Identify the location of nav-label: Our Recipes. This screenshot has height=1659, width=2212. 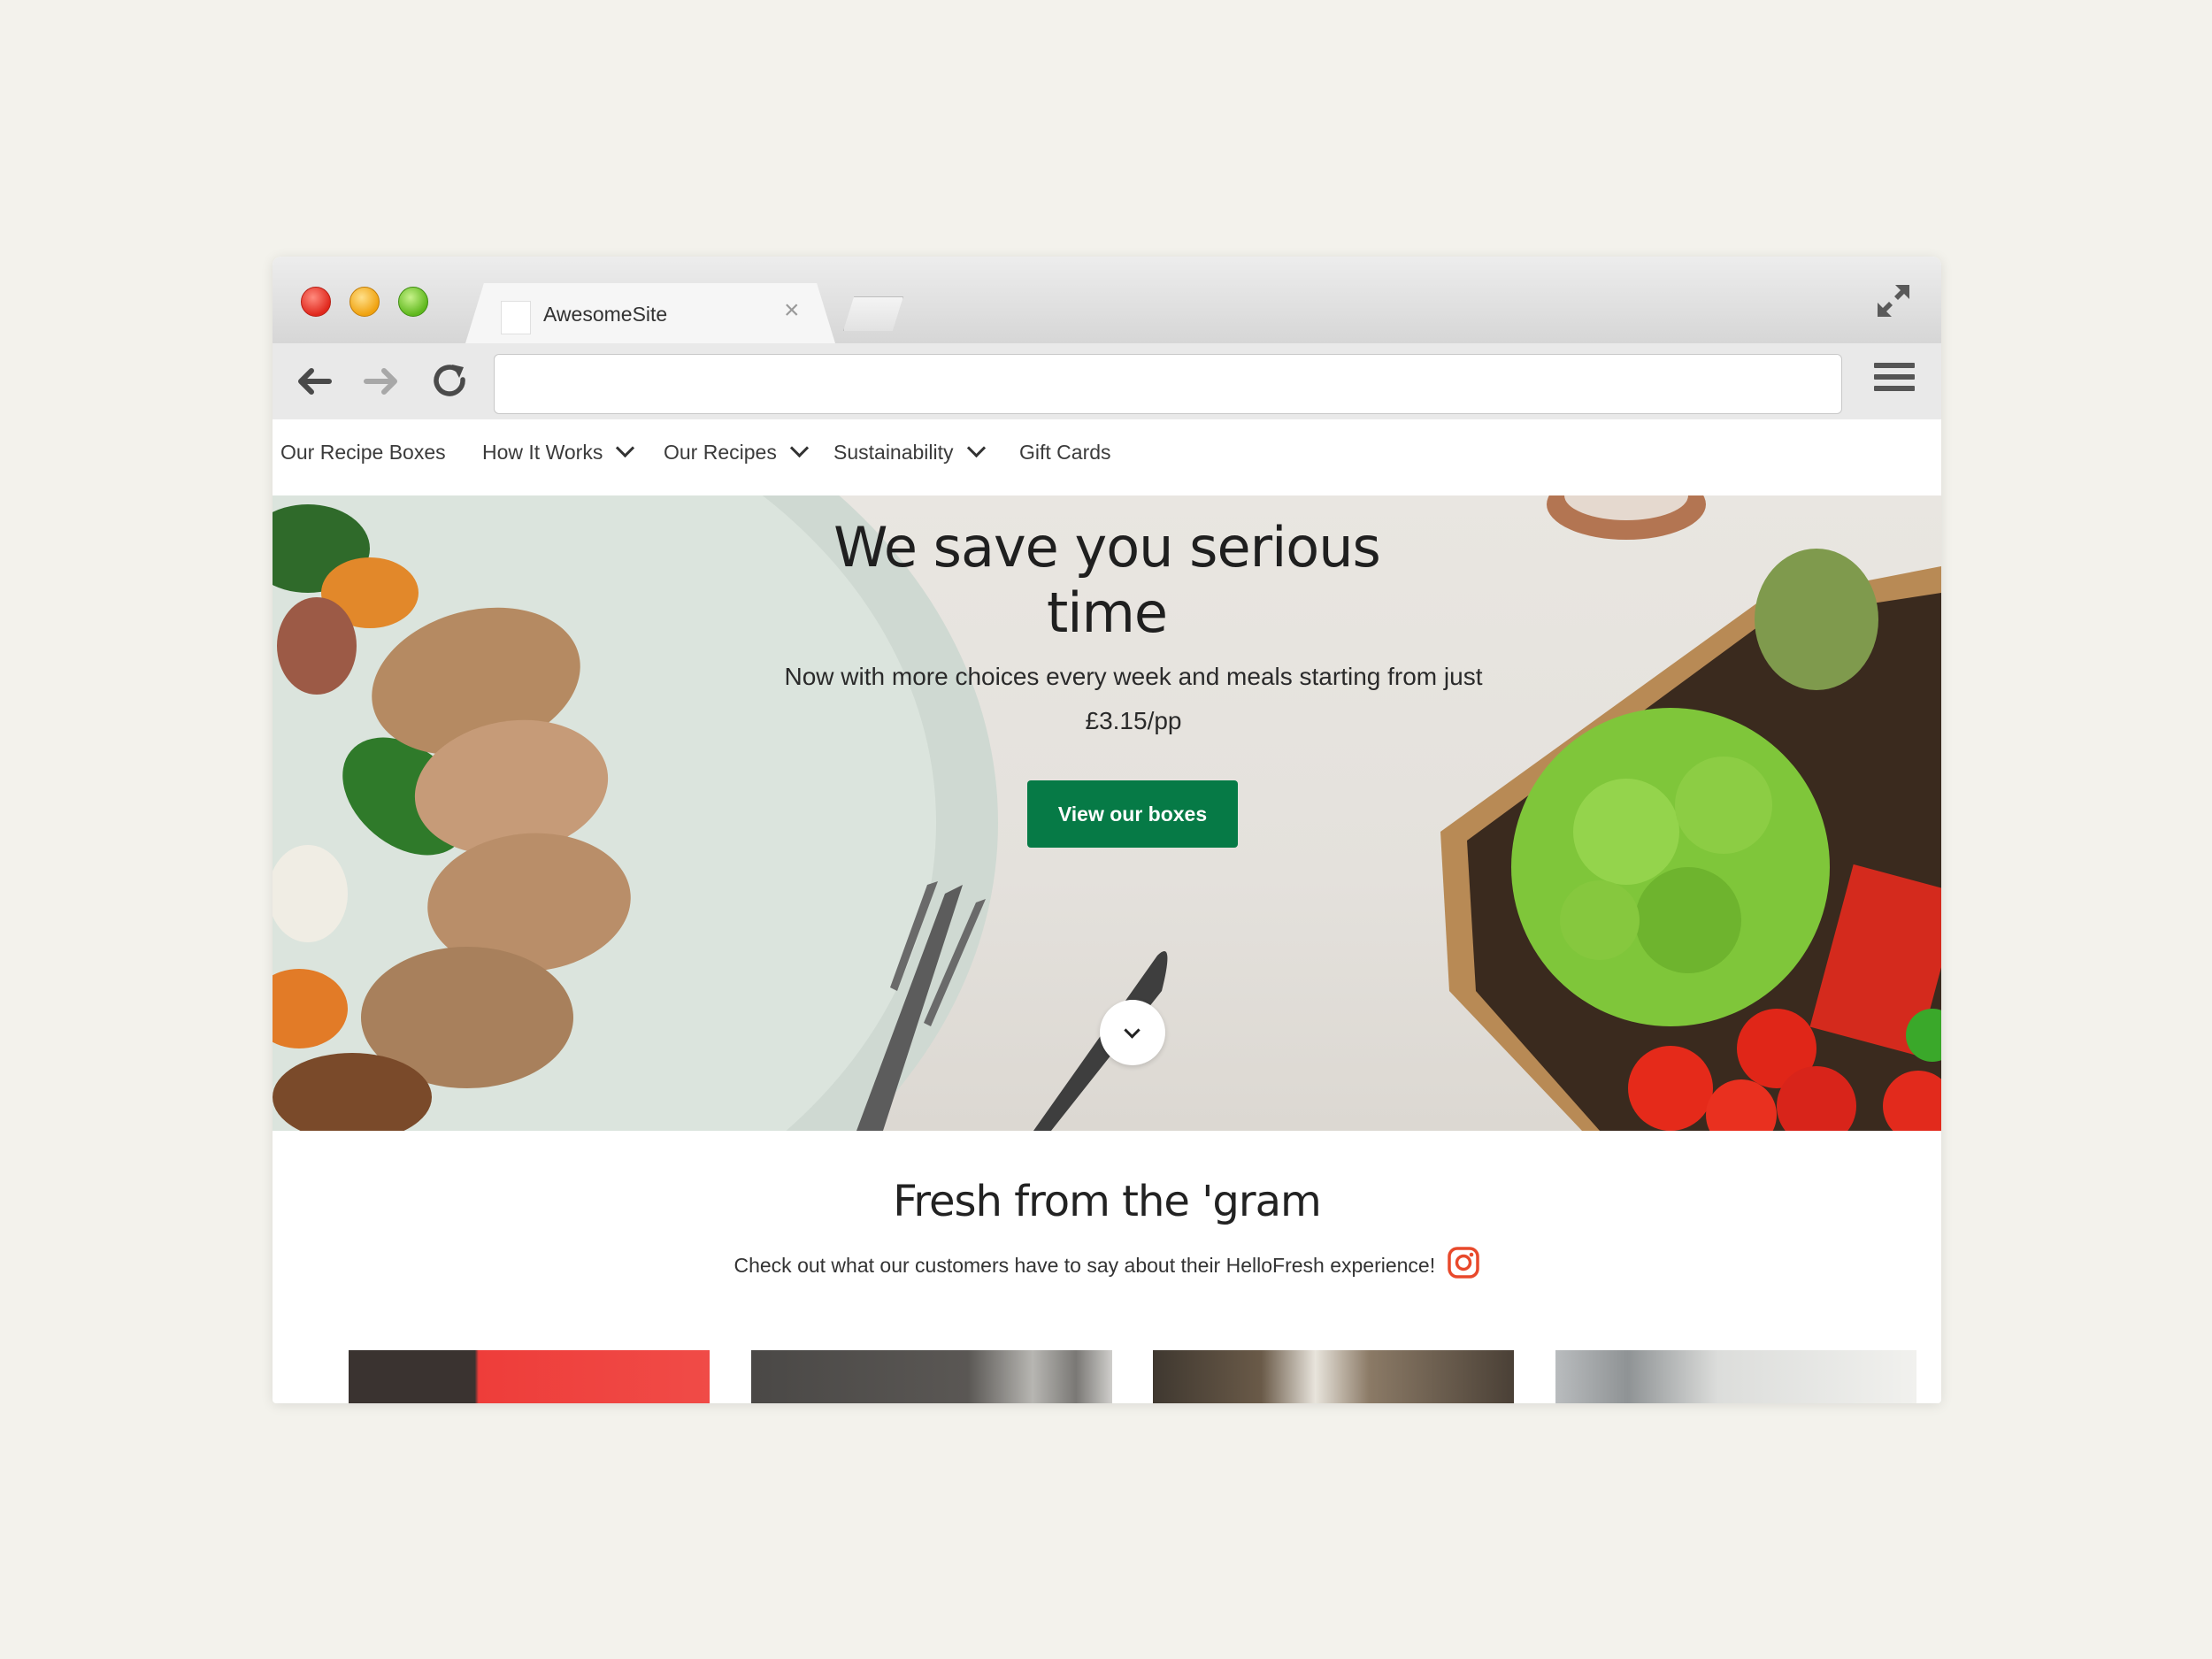
(721, 453).